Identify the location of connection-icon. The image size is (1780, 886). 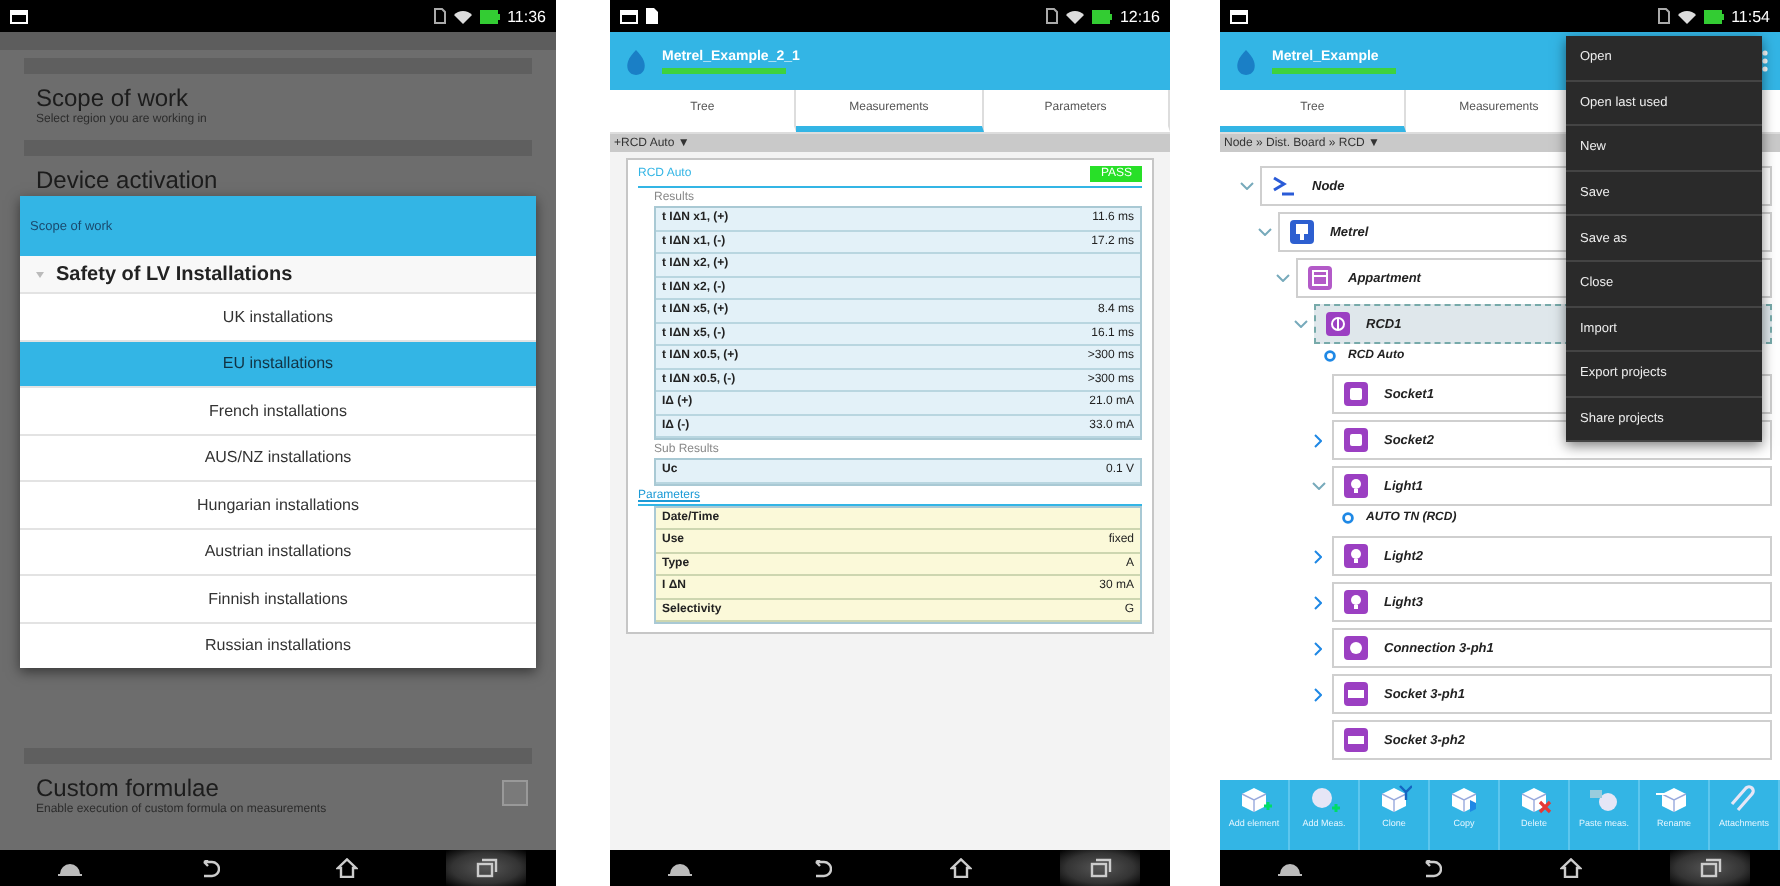
(1356, 648).